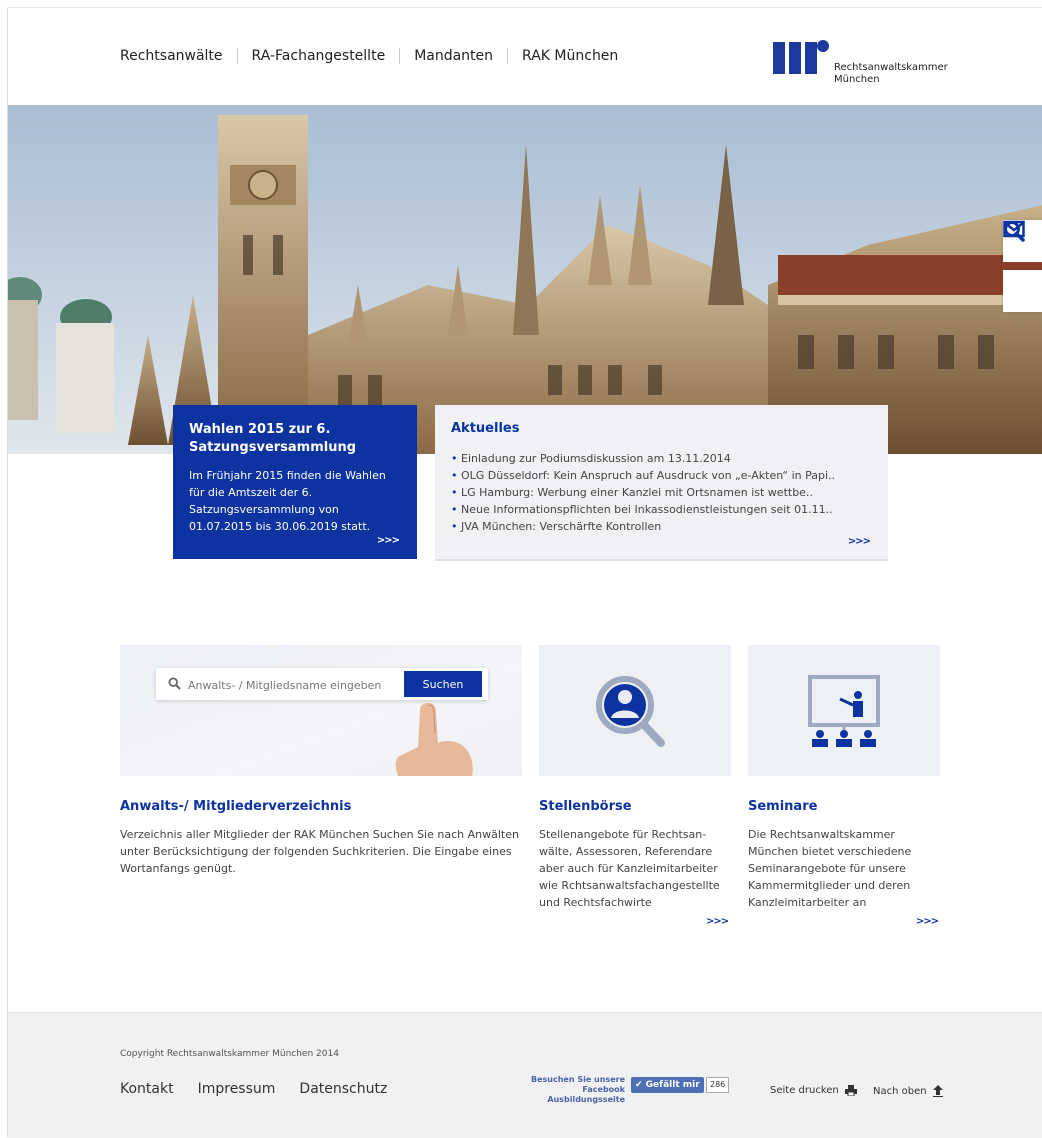  I want to click on nav-mandanten: Mandanten, so click(453, 56).